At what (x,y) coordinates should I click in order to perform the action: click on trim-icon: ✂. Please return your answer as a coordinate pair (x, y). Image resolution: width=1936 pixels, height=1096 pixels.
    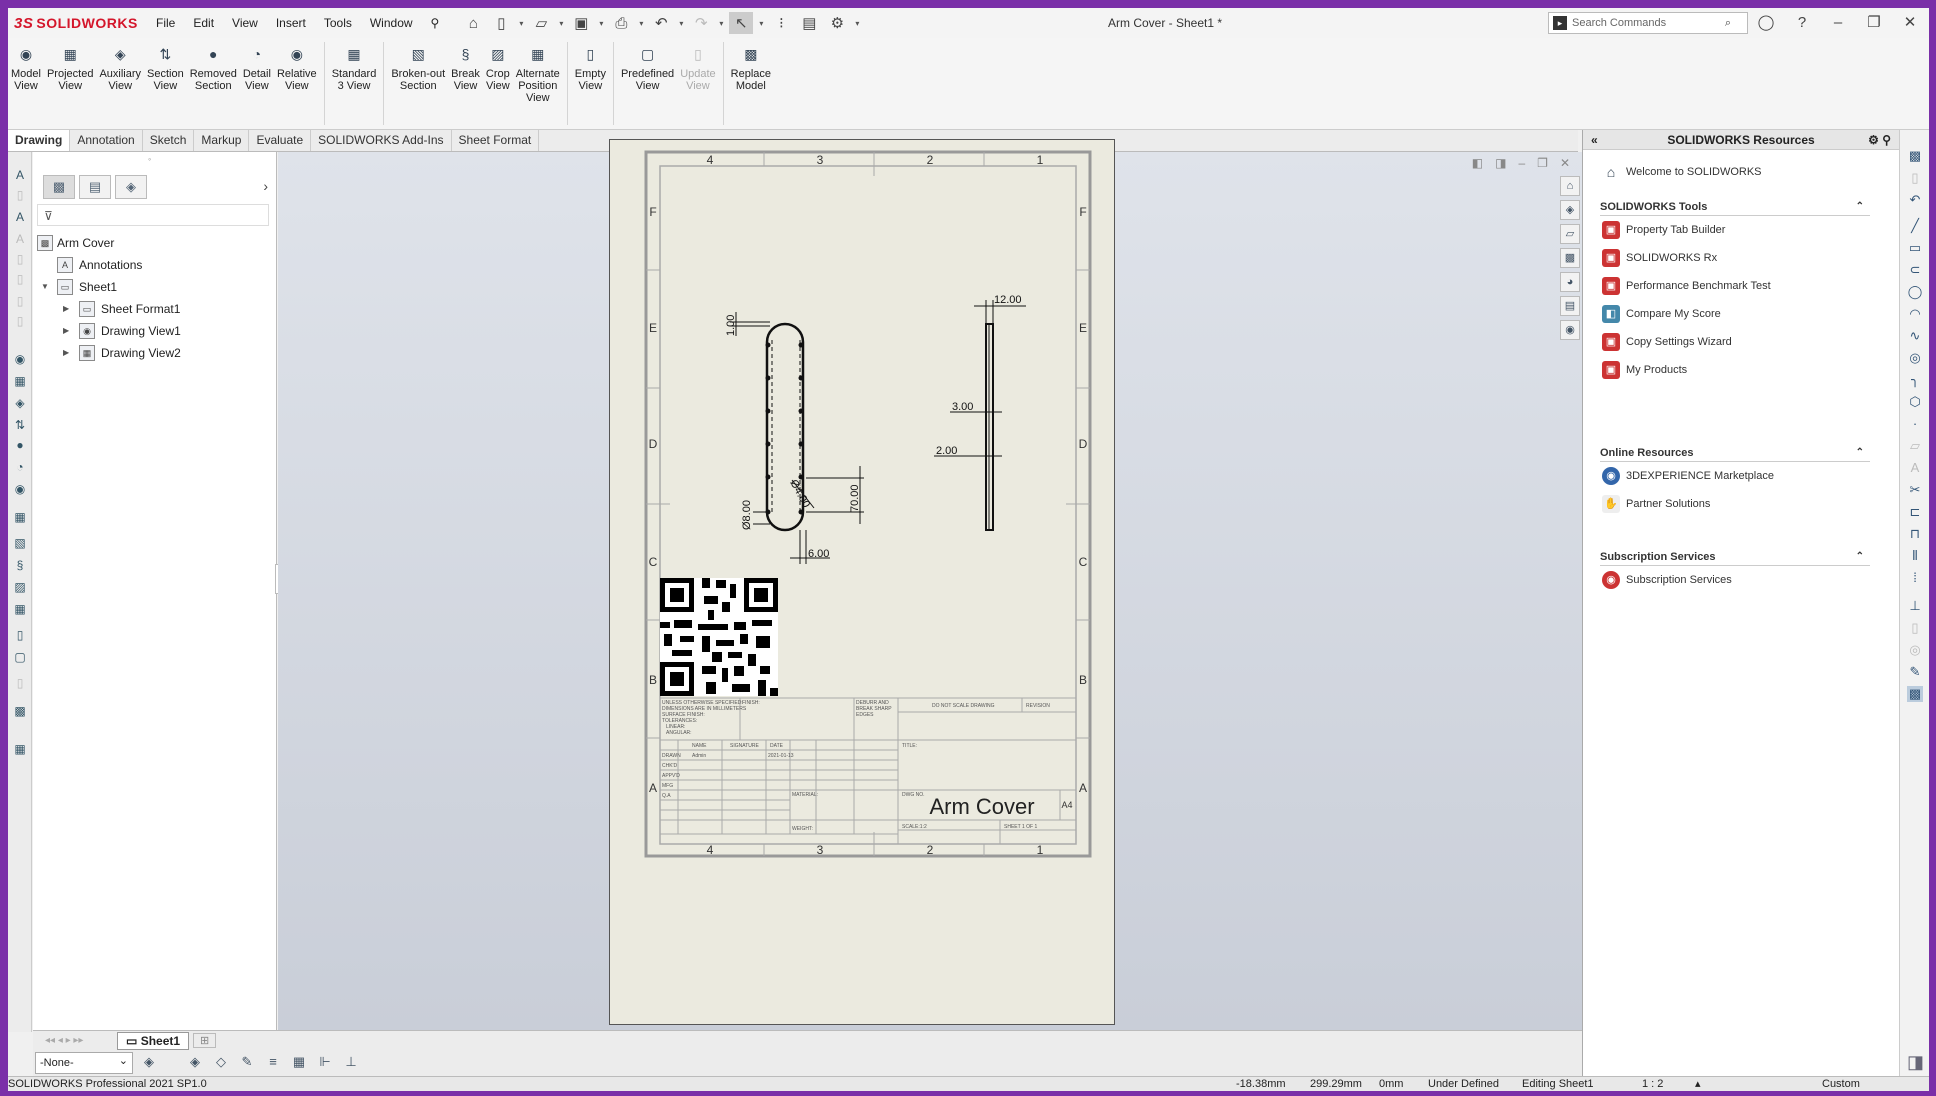
    Looking at the image, I should click on (1915, 490).